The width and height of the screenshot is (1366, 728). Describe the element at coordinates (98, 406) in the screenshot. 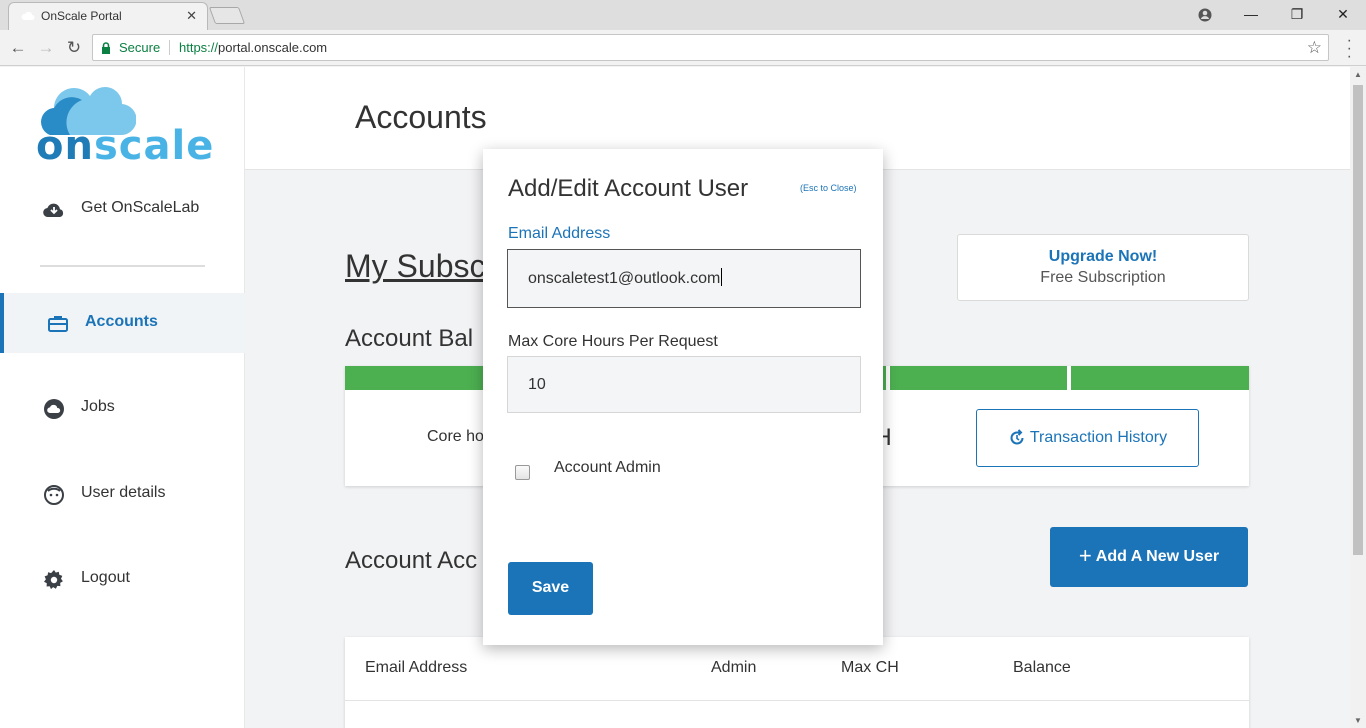

I see `sidebar-item-label: Jobs` at that location.